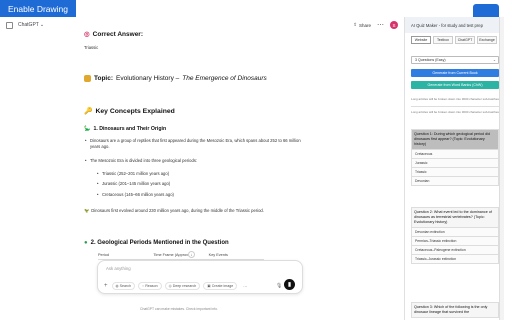 Image resolution: width=512 pixels, height=320 pixels. I want to click on answer-option: Permian–Triassic extinction, so click(455, 240).